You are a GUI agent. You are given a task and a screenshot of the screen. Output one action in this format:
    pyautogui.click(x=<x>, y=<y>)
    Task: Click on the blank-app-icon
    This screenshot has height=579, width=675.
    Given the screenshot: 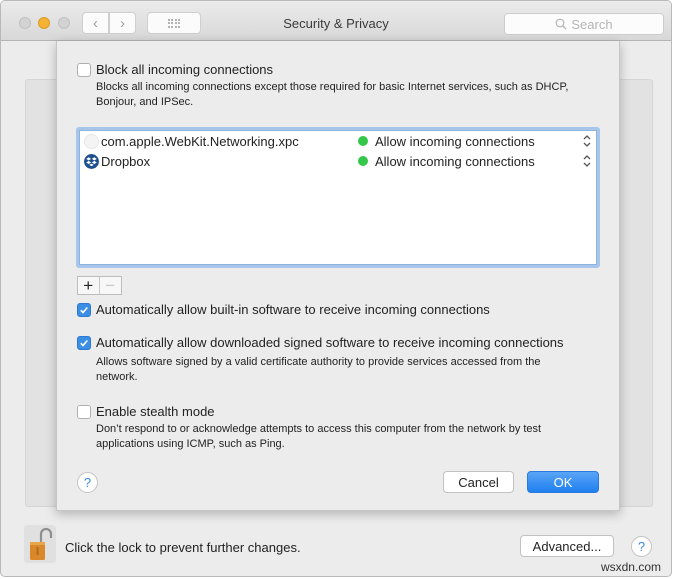 What is the action you would take?
    pyautogui.click(x=91, y=141)
    